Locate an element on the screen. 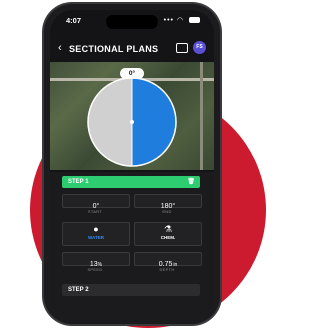 The height and width of the screenshot is (328, 320). step-2-header: STEP 2 is located at coordinates (131, 290).